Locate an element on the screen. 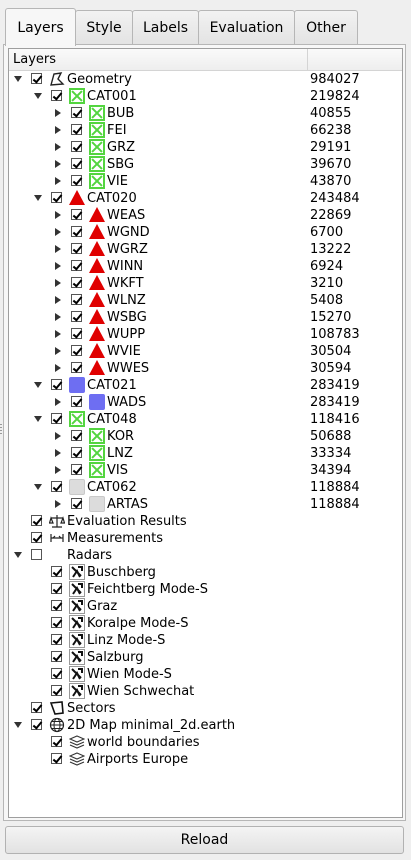  tree-row: Sectors is located at coordinates (205, 708).